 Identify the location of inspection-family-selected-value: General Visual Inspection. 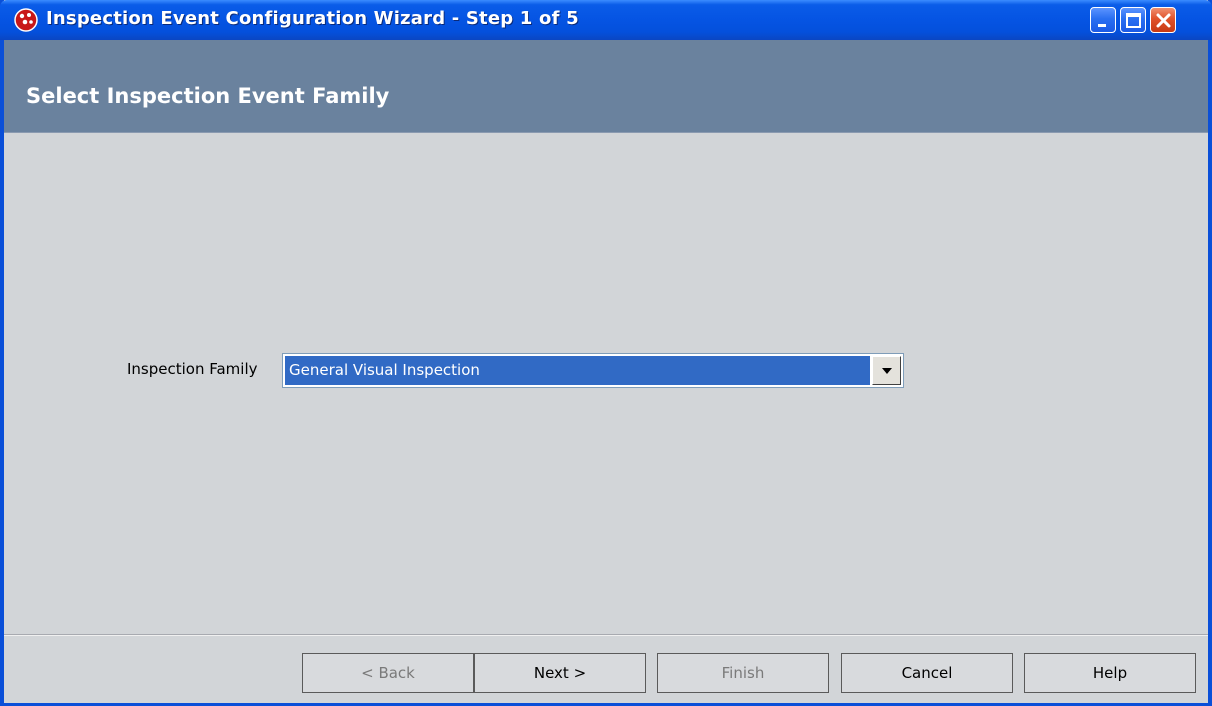
(577, 370).